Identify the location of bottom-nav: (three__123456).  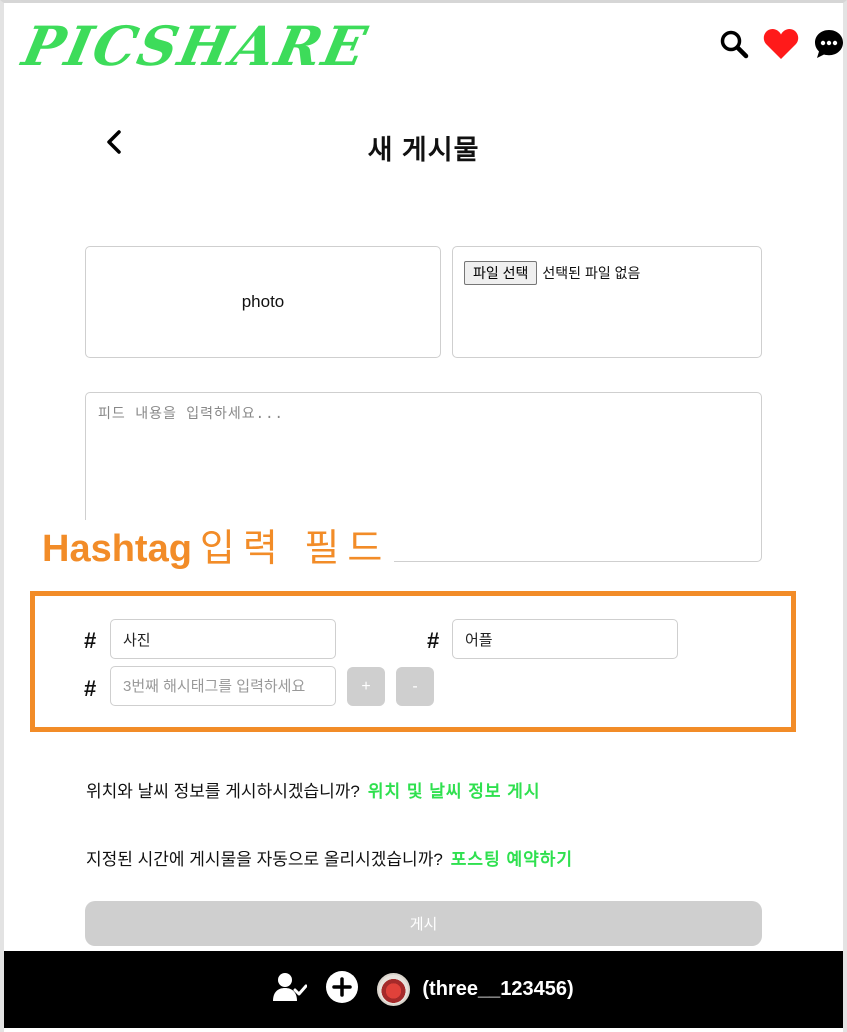
(423, 989).